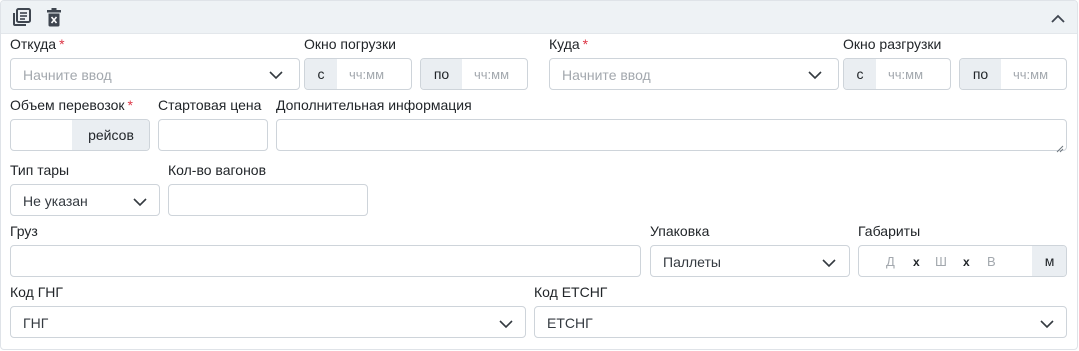  I want to click on width-input: Ш, so click(941, 262).